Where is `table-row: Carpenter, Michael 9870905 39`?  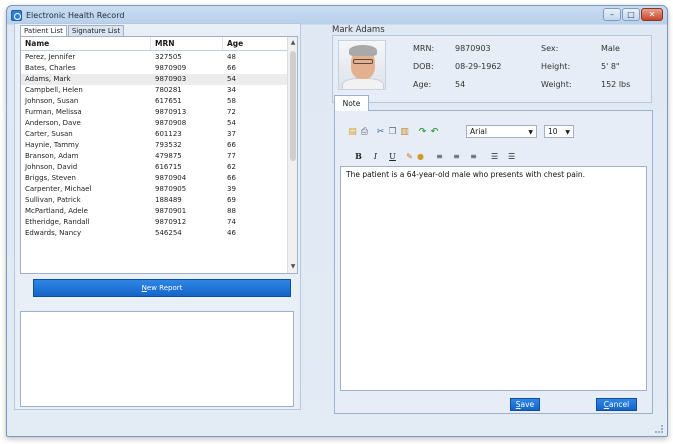 table-row: Carpenter, Michael 9870905 39 is located at coordinates (155, 189).